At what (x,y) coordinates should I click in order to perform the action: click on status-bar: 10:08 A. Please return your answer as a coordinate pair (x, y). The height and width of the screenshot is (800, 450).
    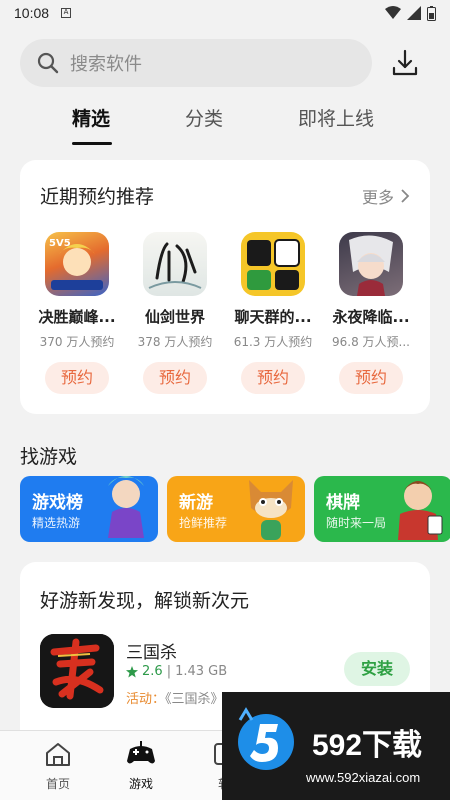
    Looking at the image, I should click on (225, 13).